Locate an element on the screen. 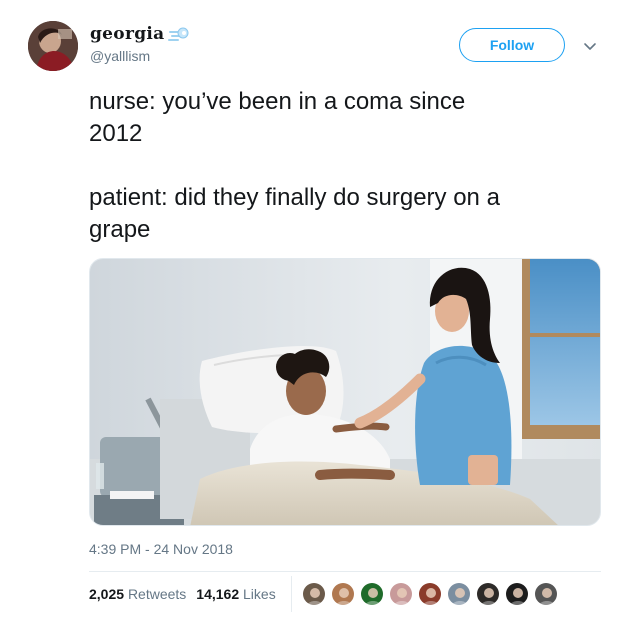 The width and height of the screenshot is (635, 617). retweets-stat: 2,025 Retweets is located at coordinates (137, 594).